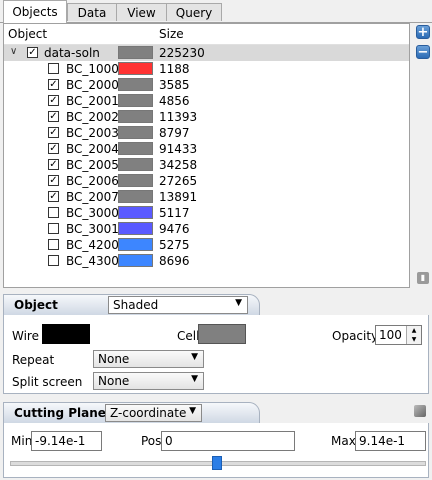  I want to click on max-input: 9.14e-1, so click(390, 441).